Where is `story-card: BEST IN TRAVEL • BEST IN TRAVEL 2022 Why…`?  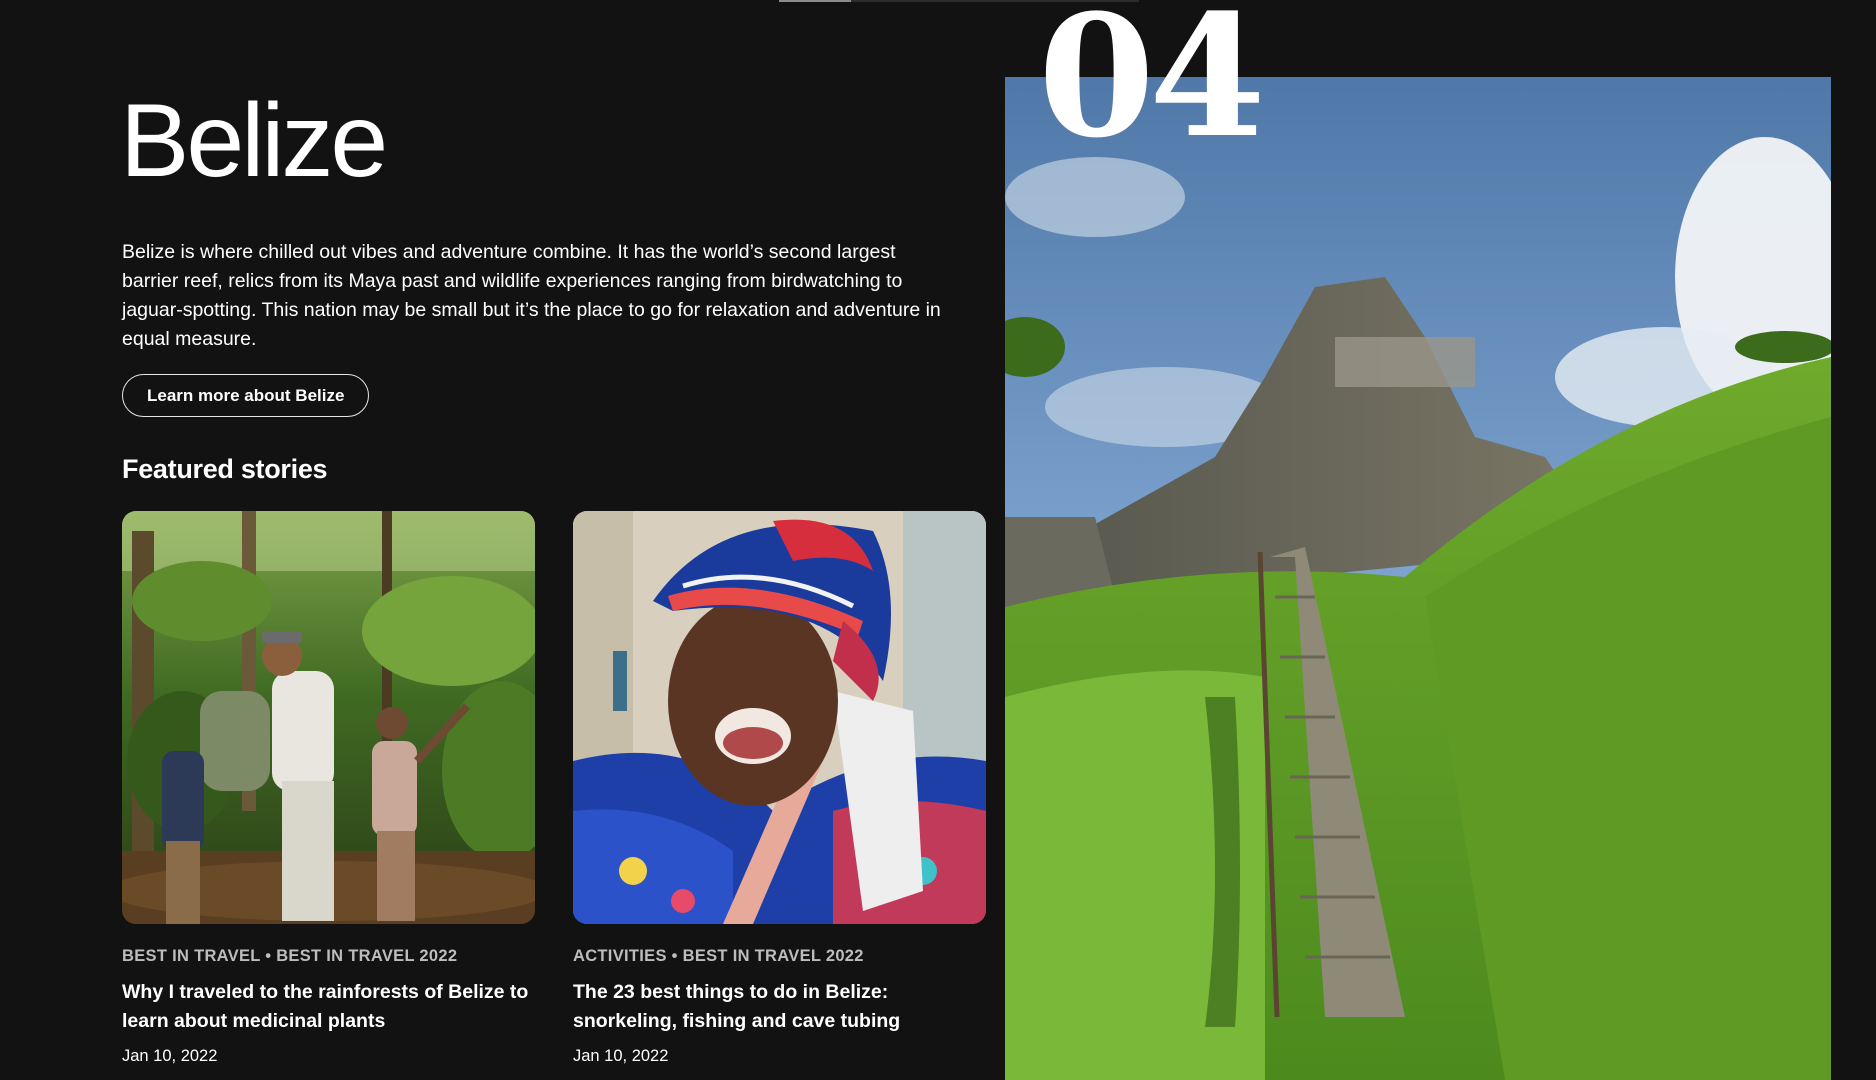 story-card: BEST IN TRAVEL • BEST IN TRAVEL 2022 Why… is located at coordinates (328, 788).